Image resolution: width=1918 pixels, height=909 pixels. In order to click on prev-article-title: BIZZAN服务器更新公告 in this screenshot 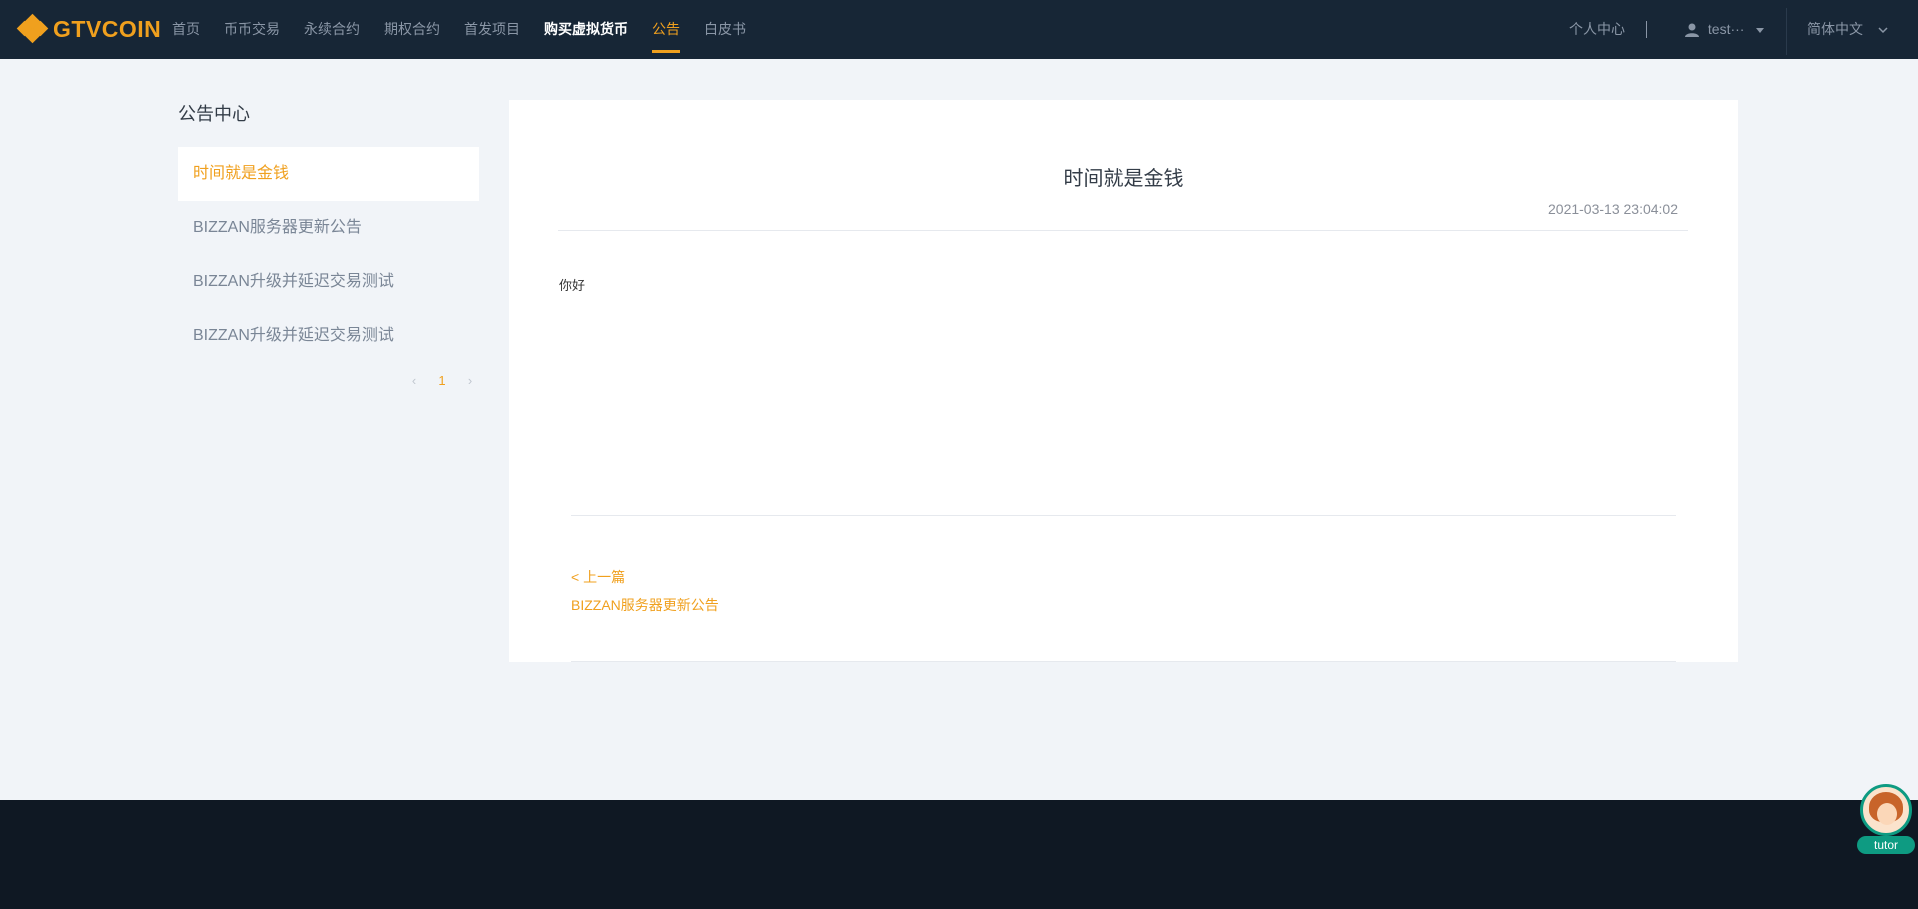, I will do `click(645, 605)`.